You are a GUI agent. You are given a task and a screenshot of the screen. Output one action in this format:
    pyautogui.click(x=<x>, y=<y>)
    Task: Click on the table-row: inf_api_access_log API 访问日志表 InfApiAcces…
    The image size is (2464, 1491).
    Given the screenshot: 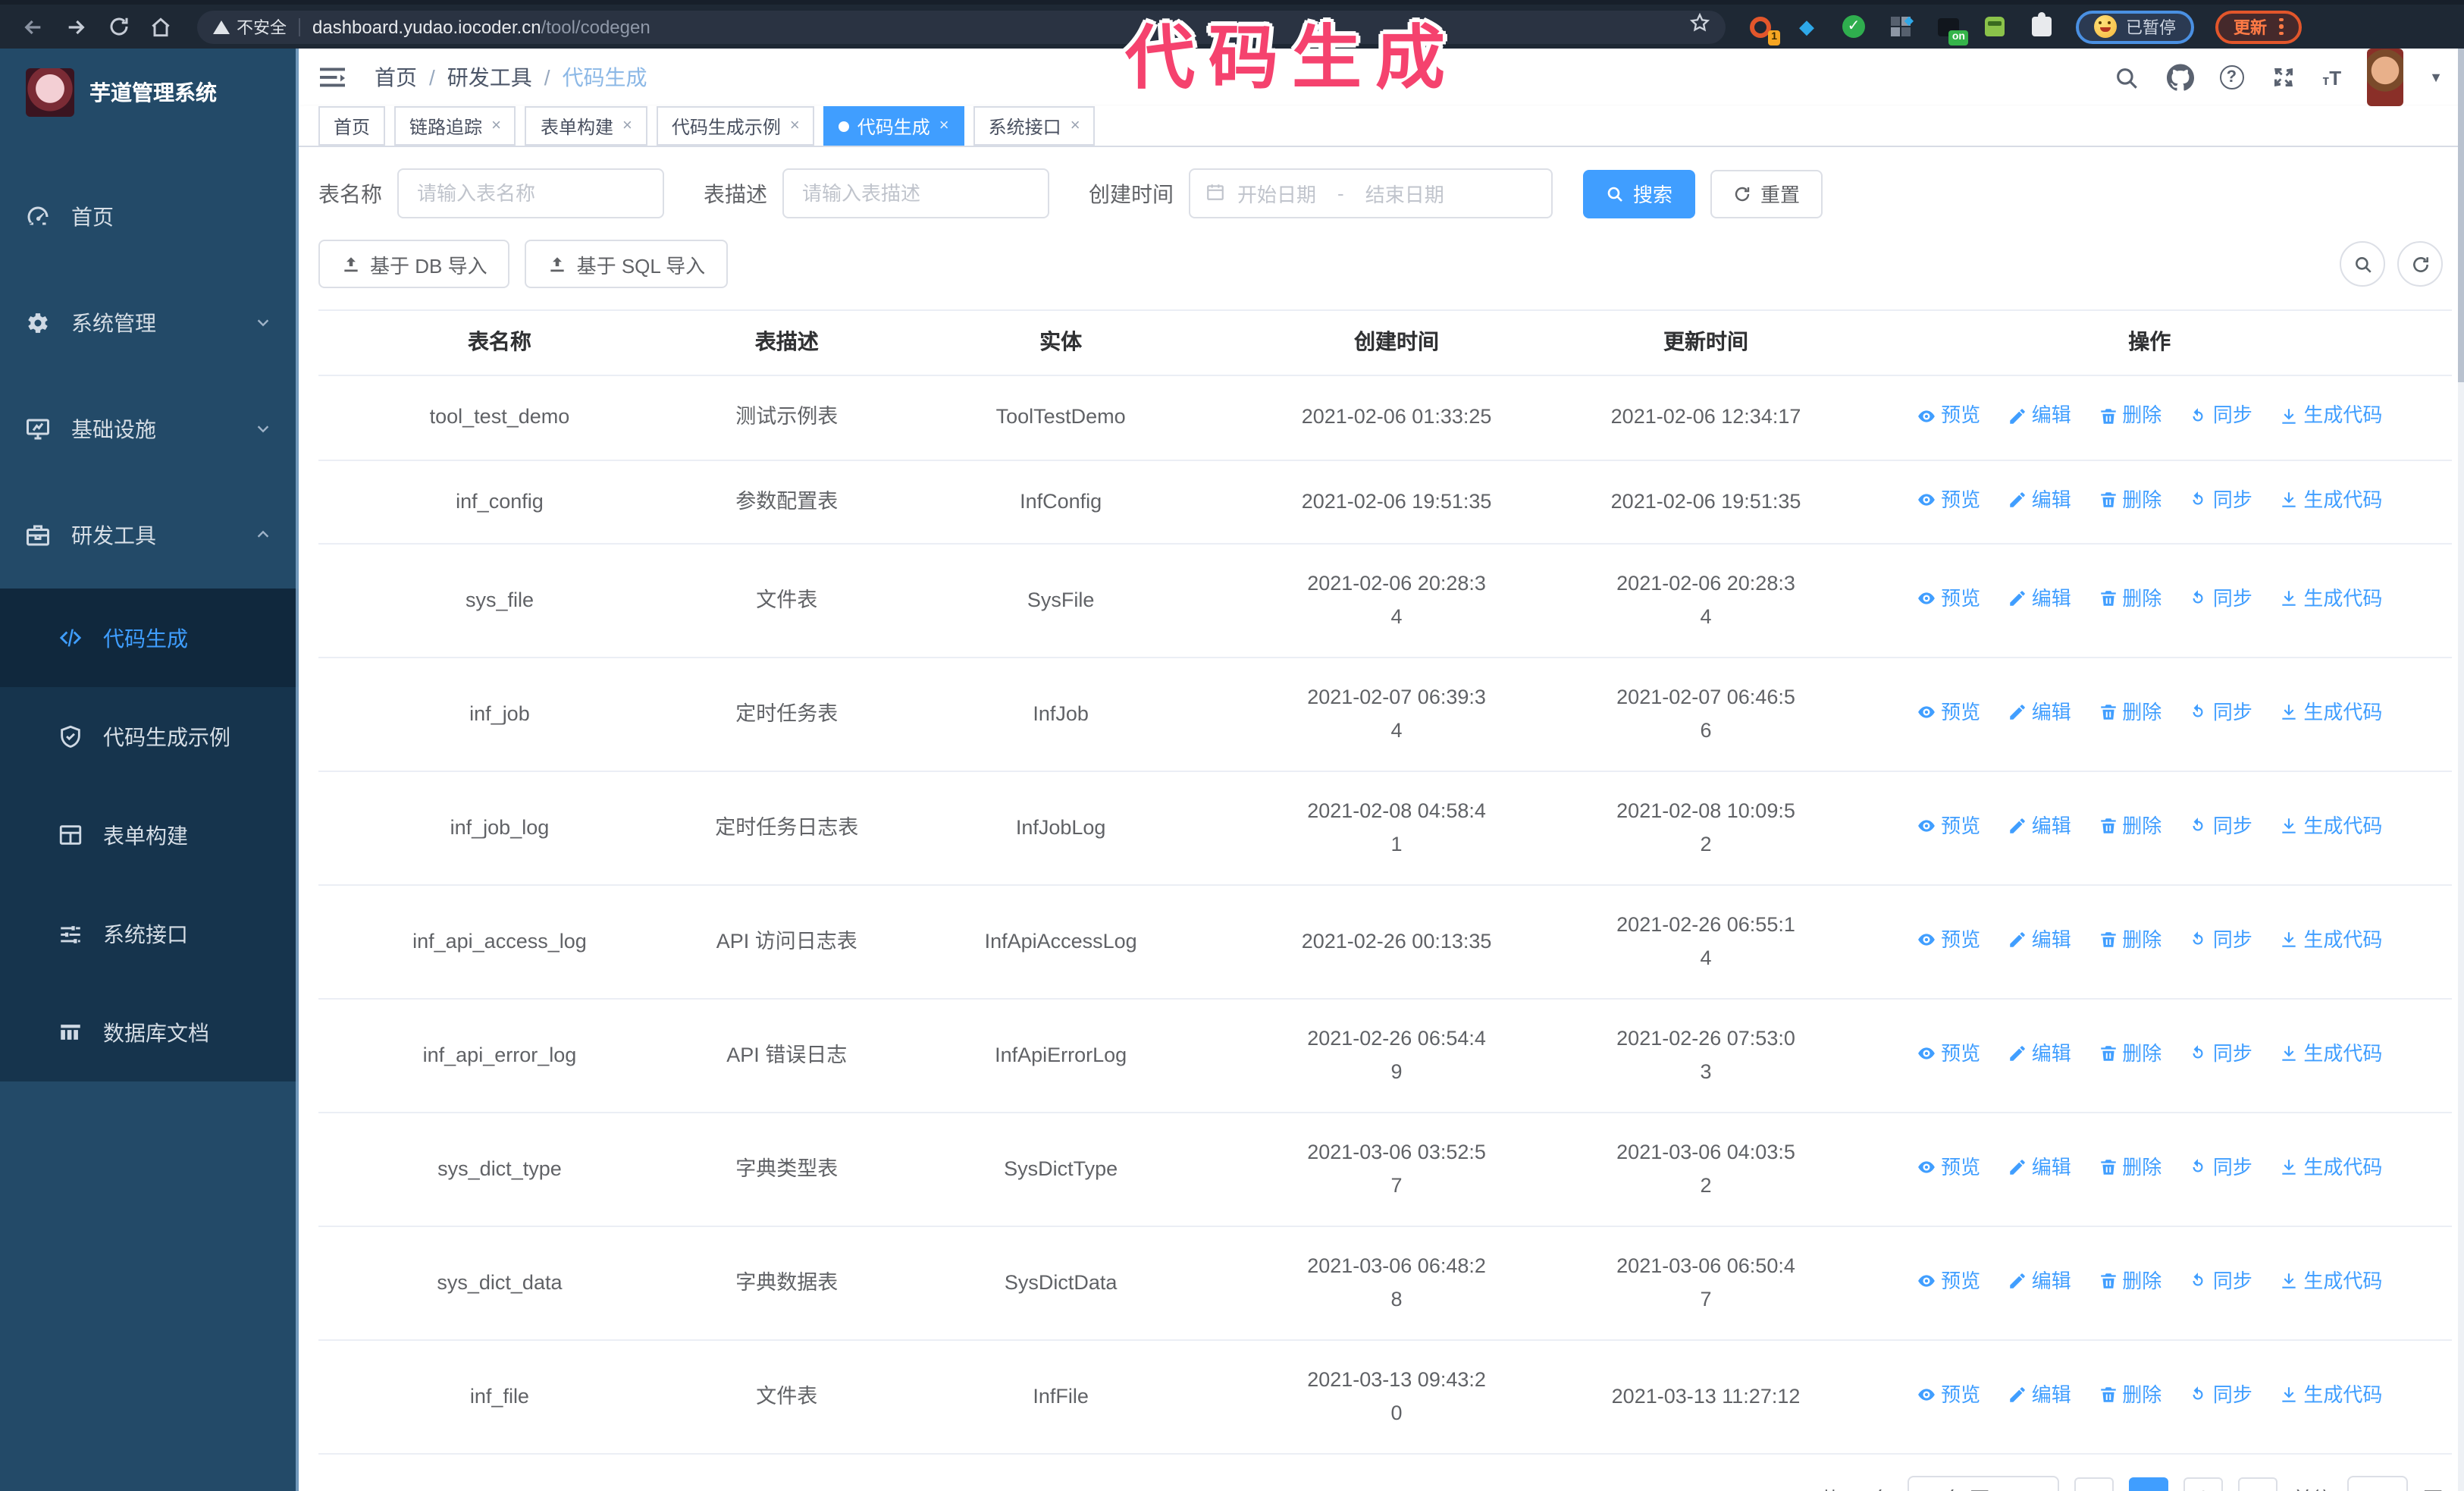 What is the action you would take?
    pyautogui.click(x=1385, y=942)
    